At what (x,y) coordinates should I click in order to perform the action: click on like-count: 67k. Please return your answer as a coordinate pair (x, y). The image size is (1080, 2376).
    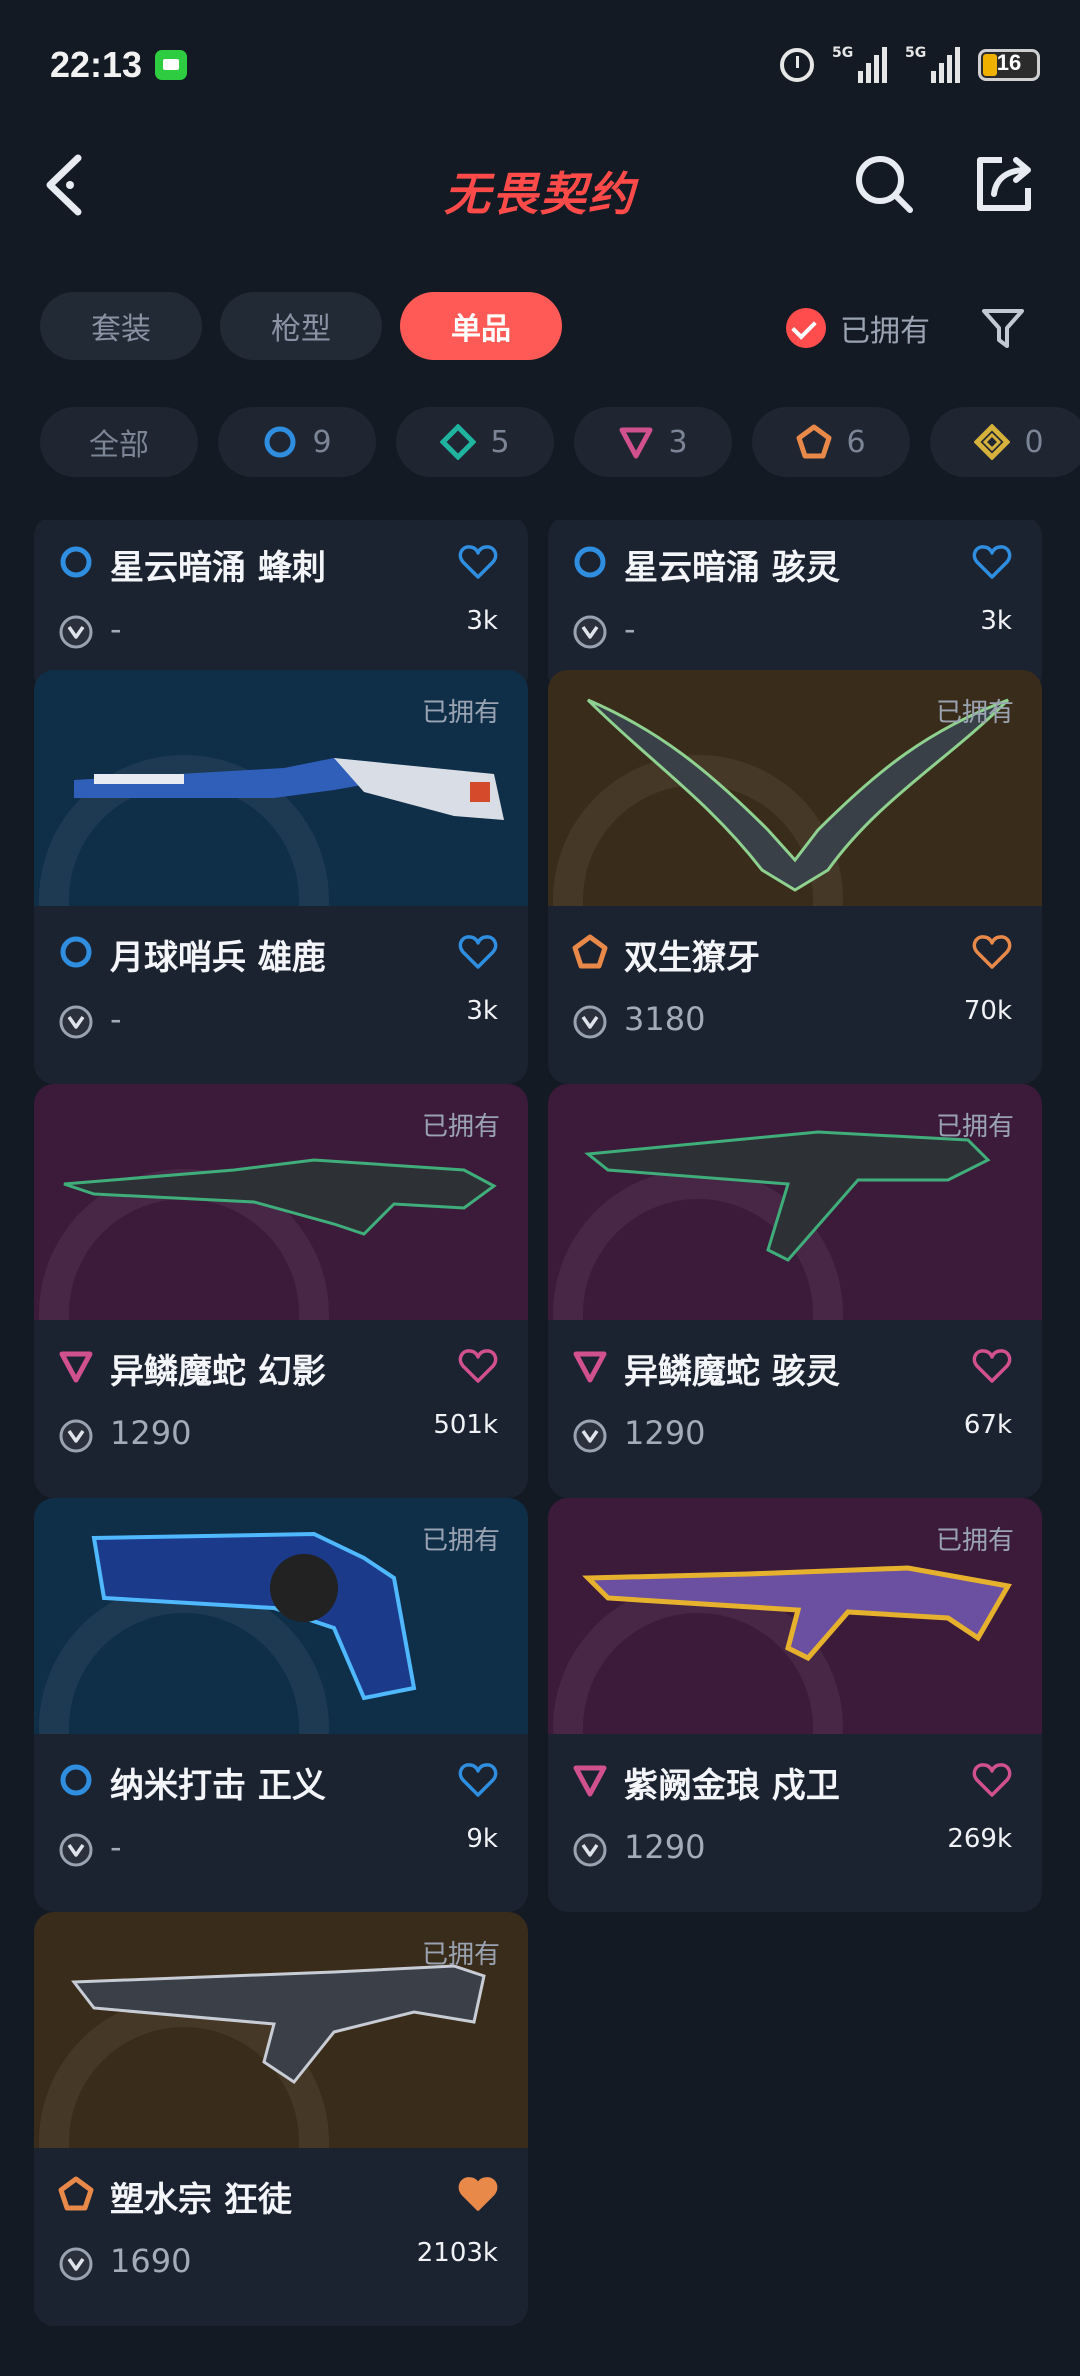
    Looking at the image, I should click on (987, 1425).